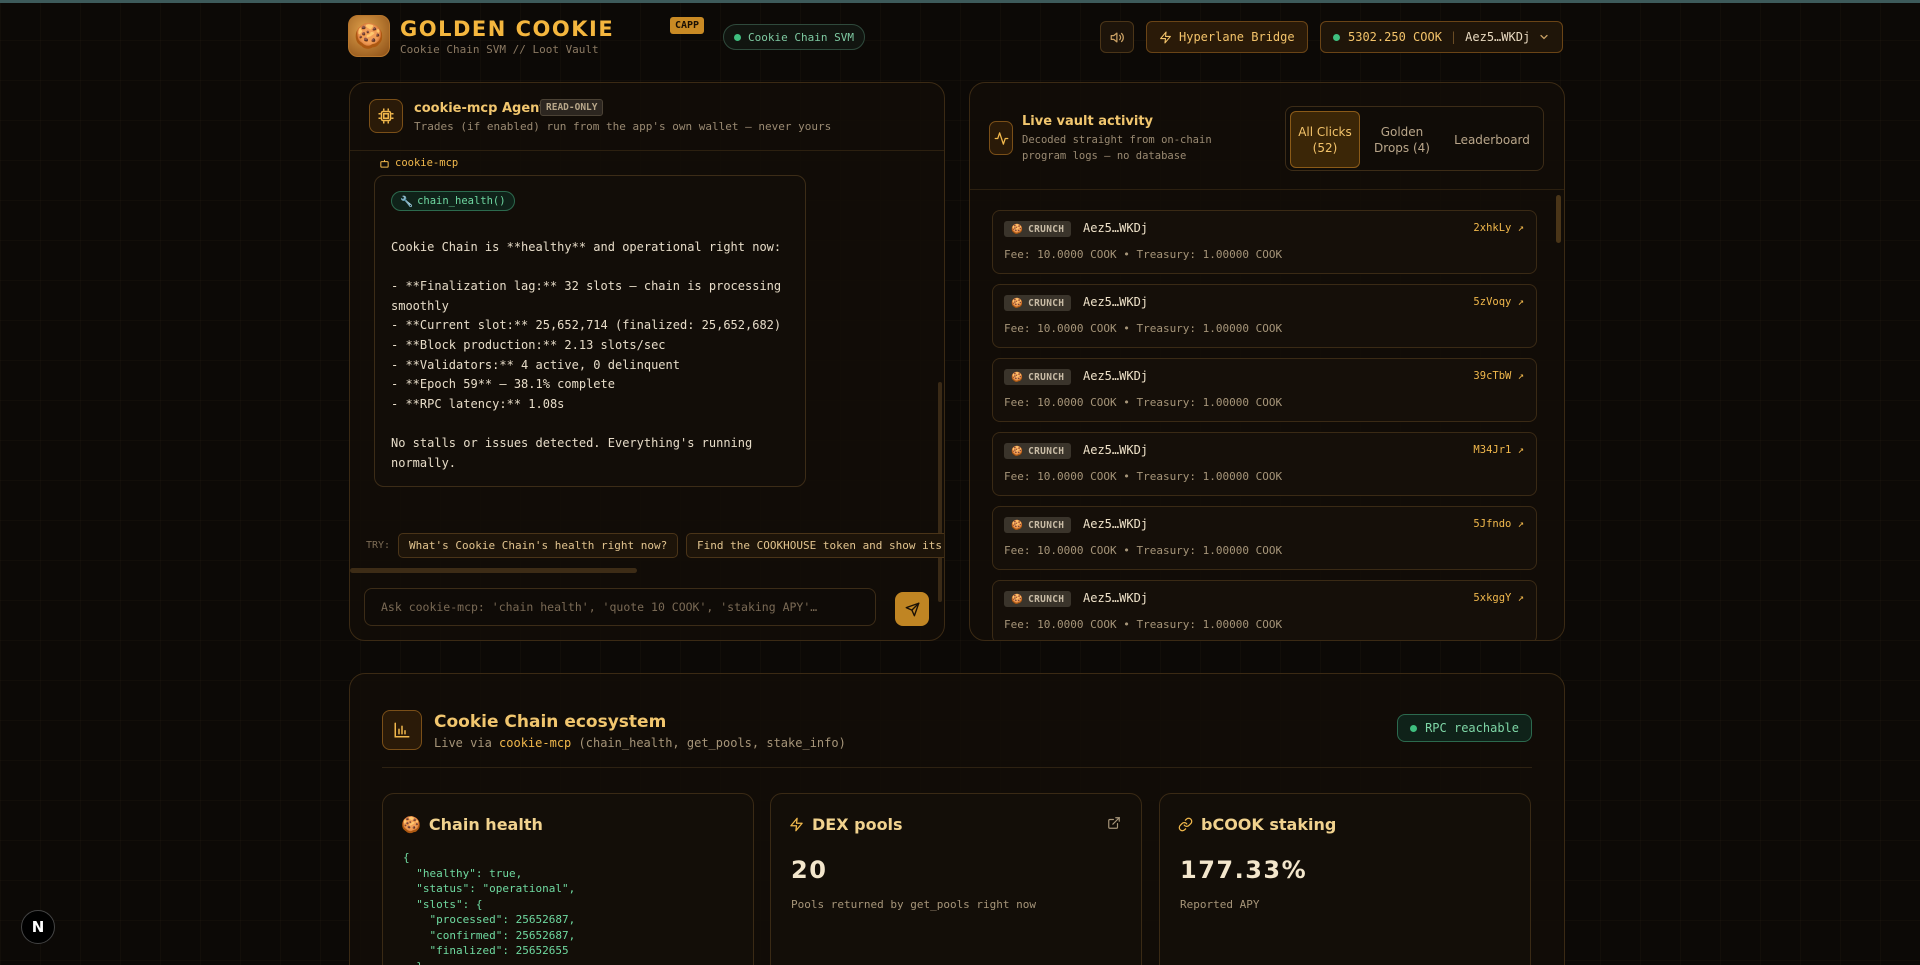 The width and height of the screenshot is (1920, 965). I want to click on chat-input-box, so click(620, 607).